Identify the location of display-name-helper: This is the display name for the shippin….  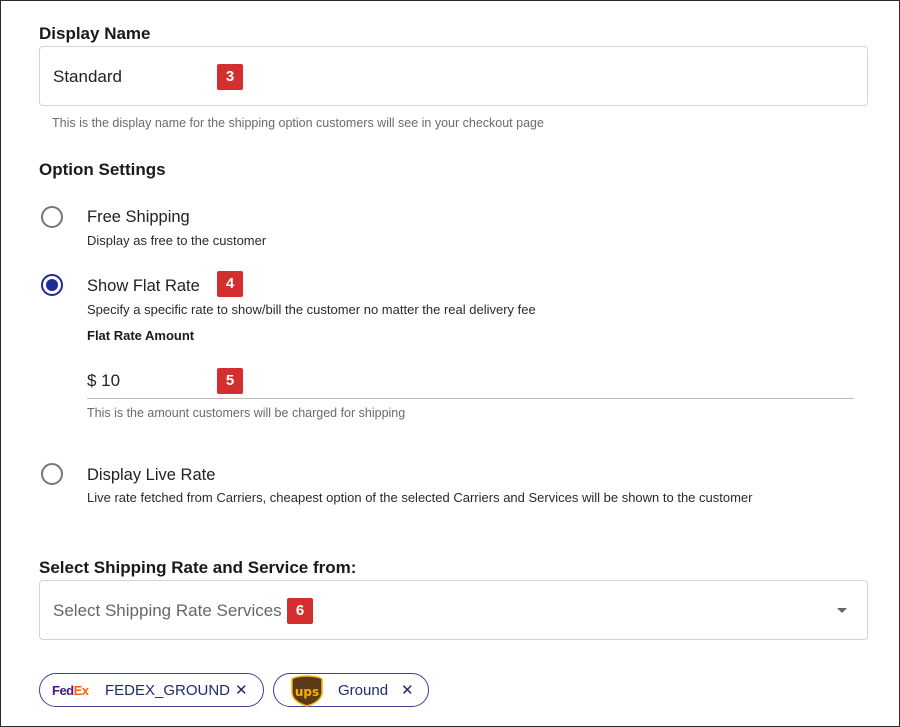
(298, 123).